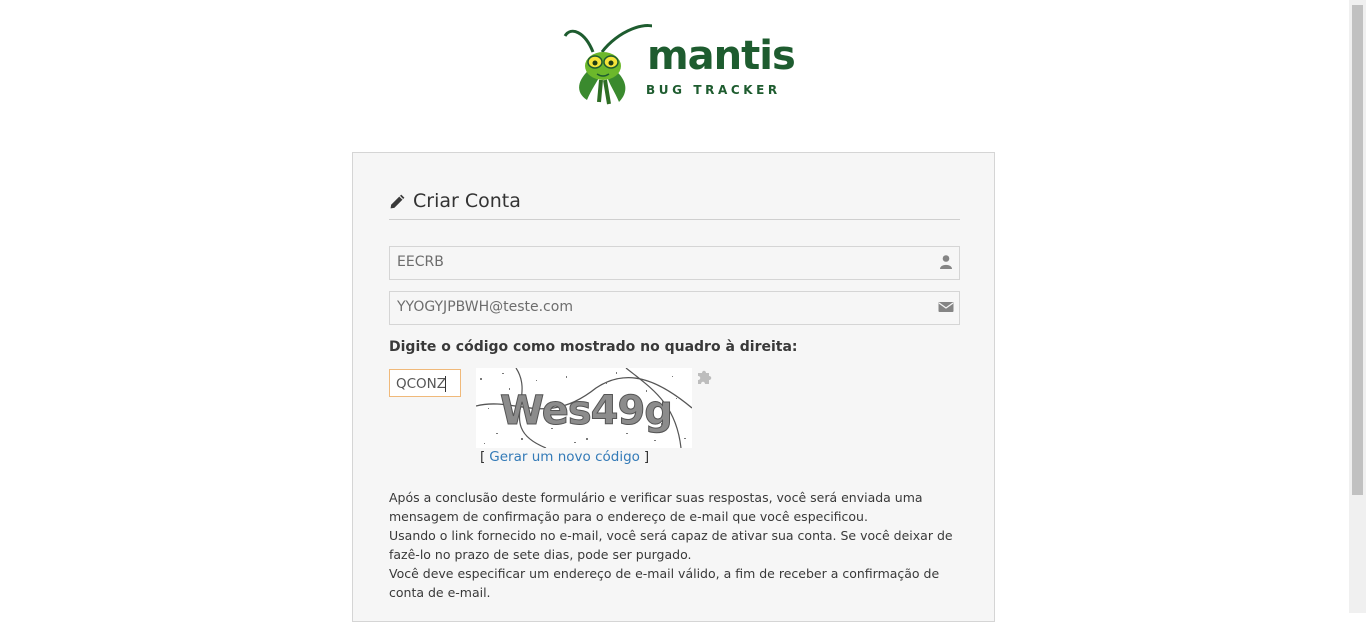 This screenshot has height=622, width=1366. Describe the element at coordinates (946, 307) in the screenshot. I see `envelope-icon` at that location.